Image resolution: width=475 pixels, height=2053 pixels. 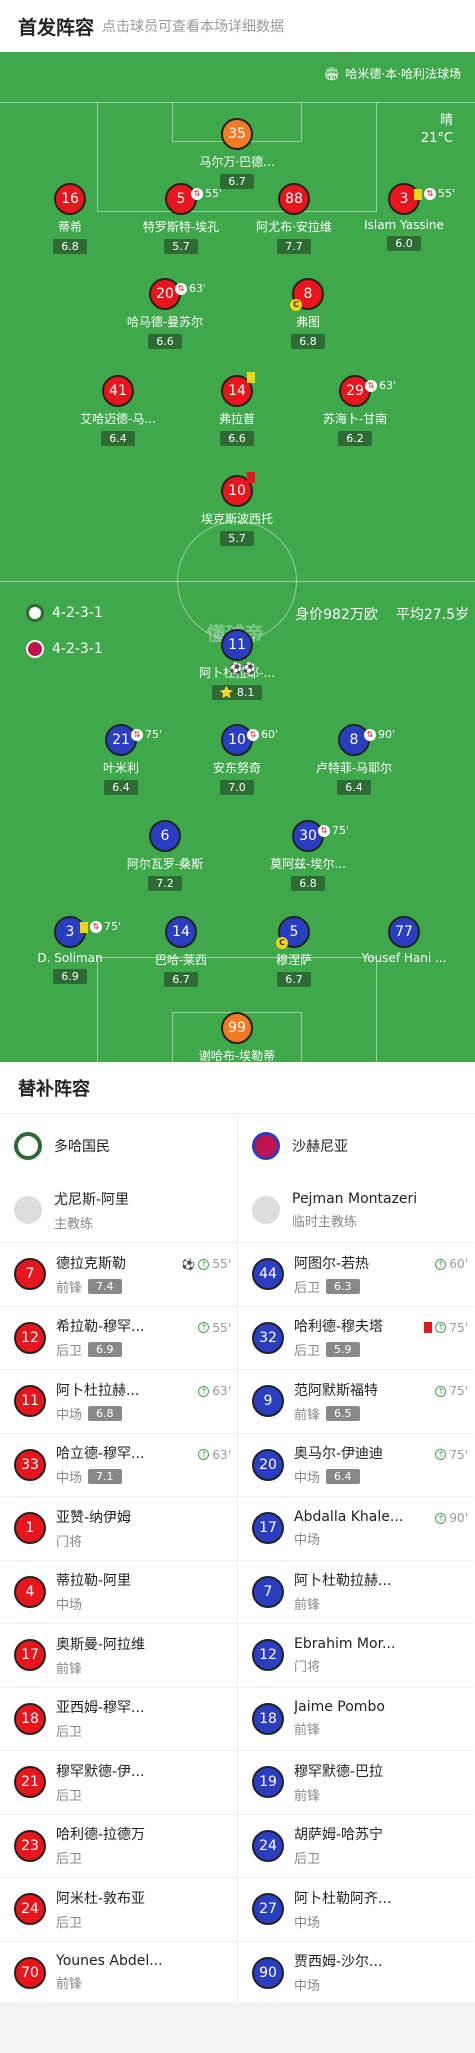 What do you see at coordinates (236, 419) in the screenshot?
I see `player-name: 弗拉普` at bounding box center [236, 419].